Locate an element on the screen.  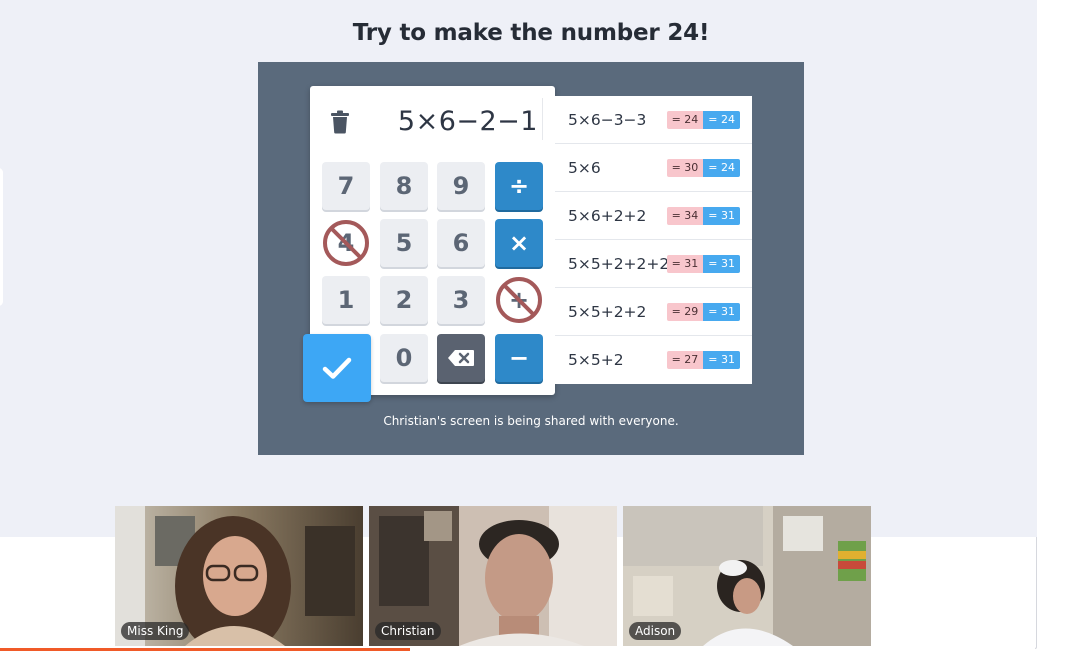
history-row: 5×6−3−3 = 24 = 24 is located at coordinates (653, 120).